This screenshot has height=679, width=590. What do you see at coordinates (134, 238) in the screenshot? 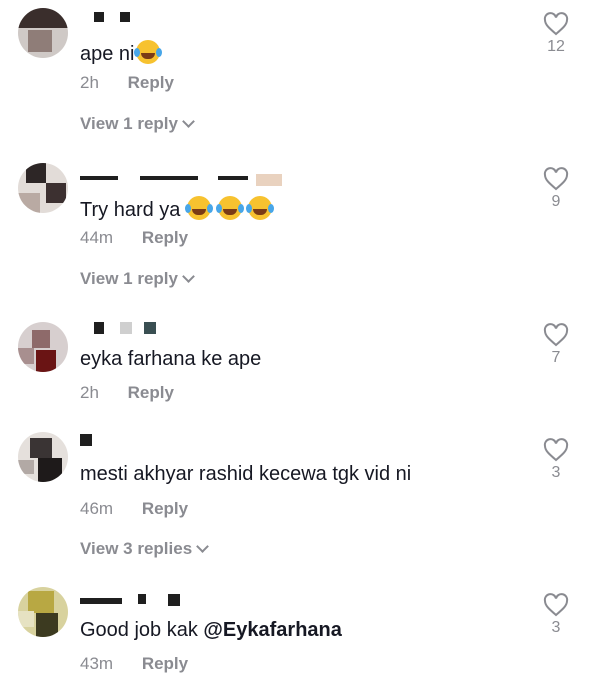
I see `comment-meta: 44m Reply` at bounding box center [134, 238].